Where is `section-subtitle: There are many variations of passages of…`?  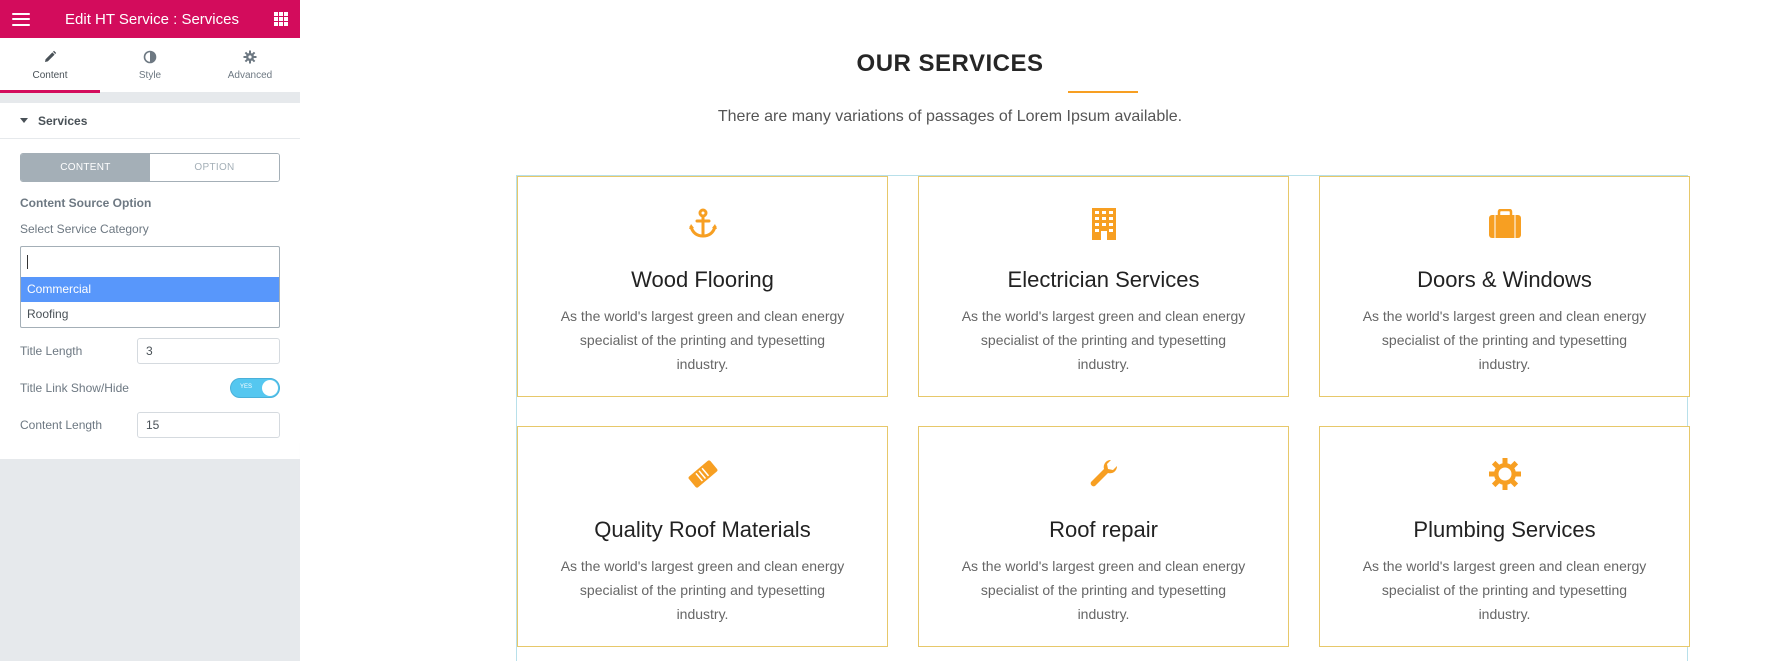 section-subtitle: There are many variations of passages of… is located at coordinates (950, 116).